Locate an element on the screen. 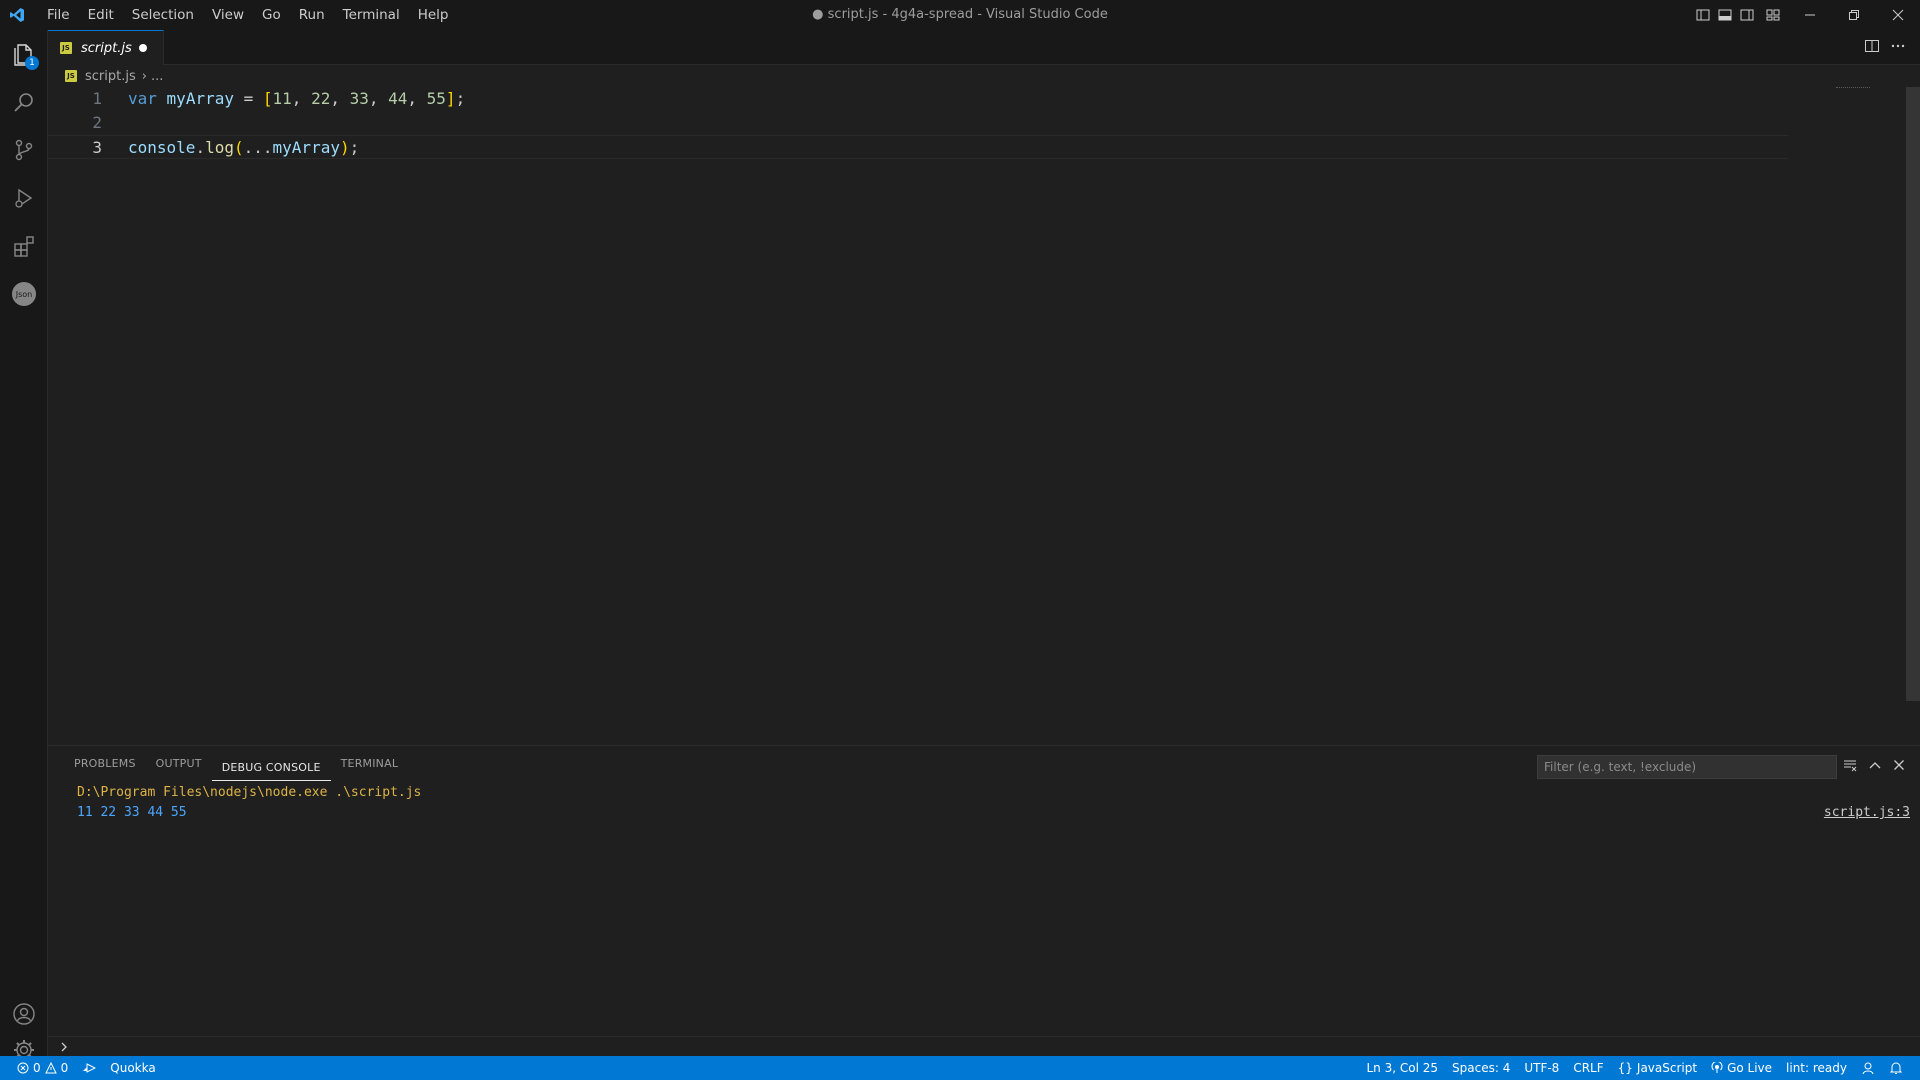 The height and width of the screenshot is (1080, 1920). console-source-link: script.js:3 is located at coordinates (1867, 813).